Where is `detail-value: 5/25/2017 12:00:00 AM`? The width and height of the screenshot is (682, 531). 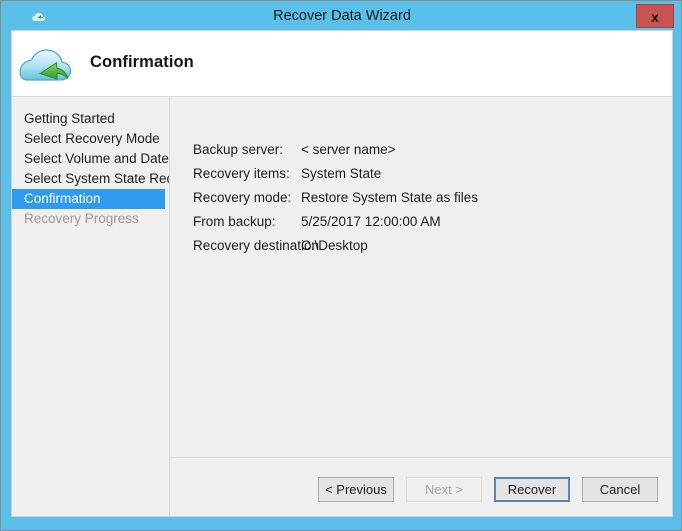 detail-value: 5/25/2017 12:00:00 AM is located at coordinates (371, 221).